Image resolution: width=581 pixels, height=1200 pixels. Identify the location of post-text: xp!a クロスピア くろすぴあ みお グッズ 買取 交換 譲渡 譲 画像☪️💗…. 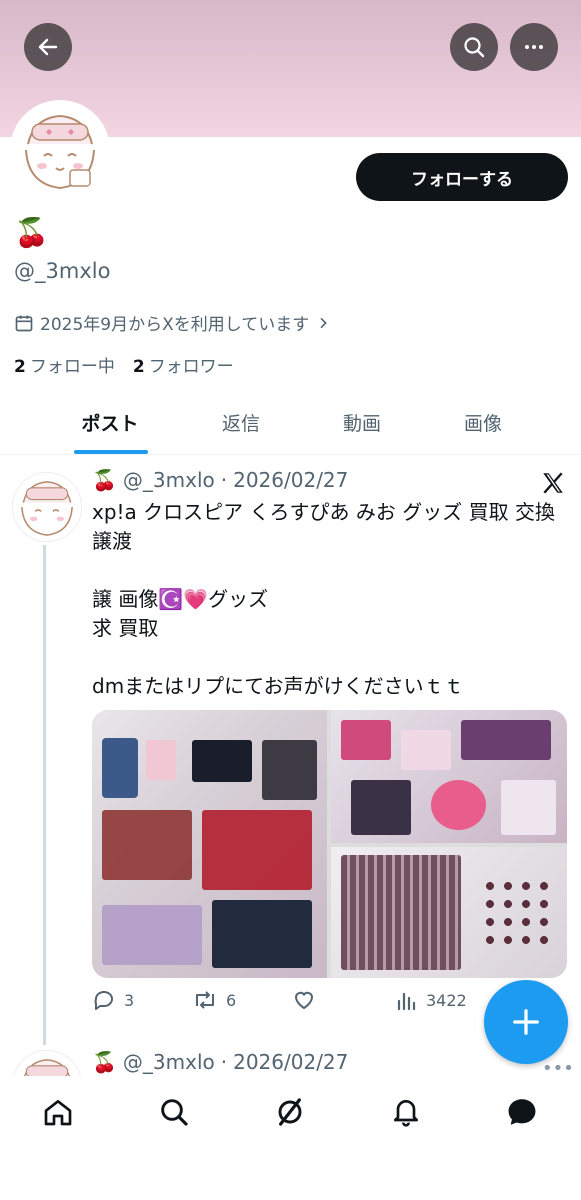
(323, 599).